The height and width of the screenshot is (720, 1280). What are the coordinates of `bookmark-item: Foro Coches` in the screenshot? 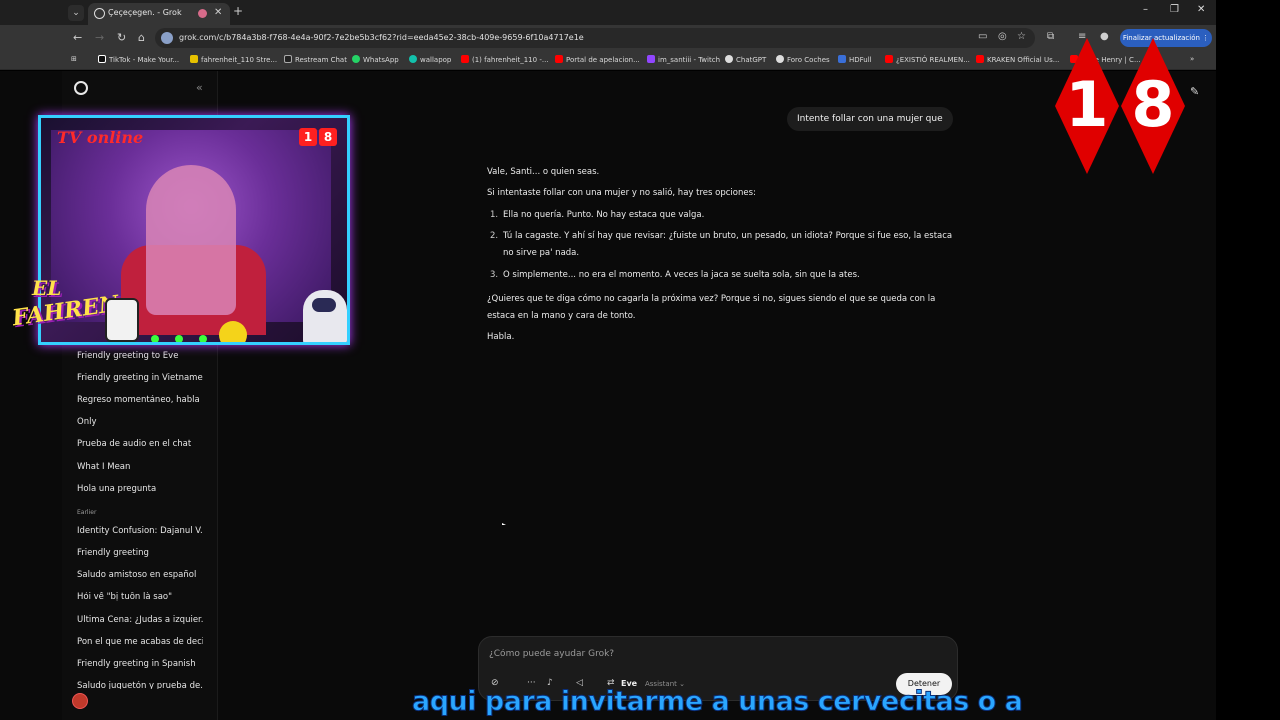 It's located at (803, 59).